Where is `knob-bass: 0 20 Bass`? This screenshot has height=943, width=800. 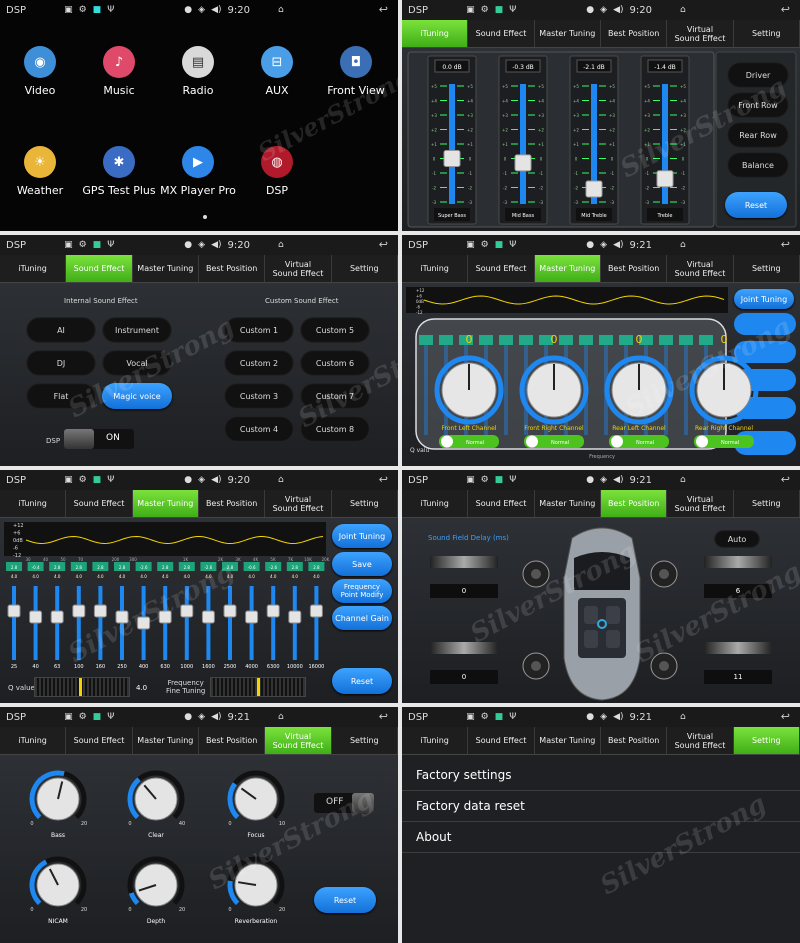
knob-bass: 0 20 Bass is located at coordinates (58, 804).